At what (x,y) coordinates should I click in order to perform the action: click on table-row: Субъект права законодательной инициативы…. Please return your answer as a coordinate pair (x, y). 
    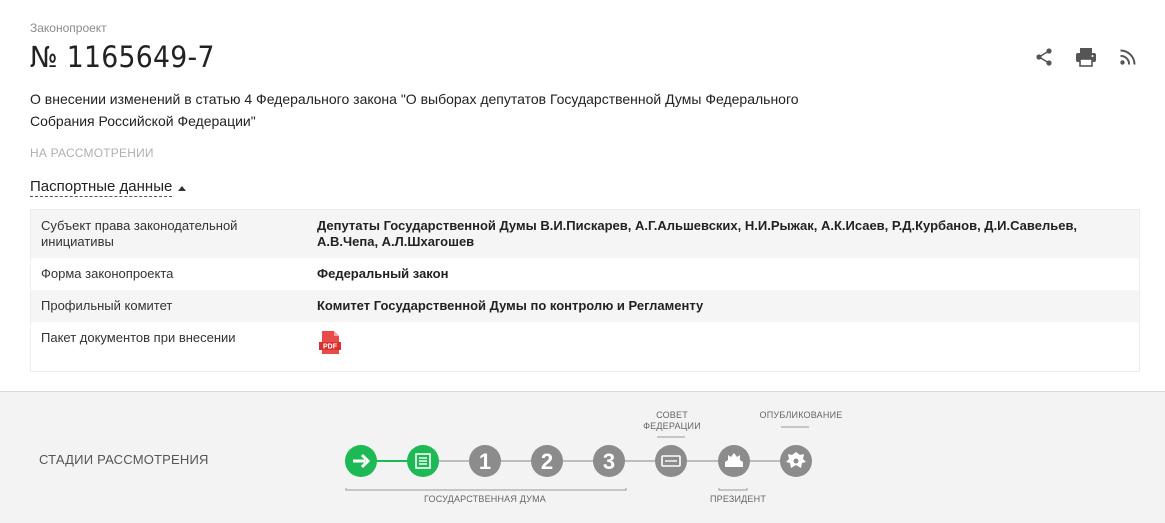
    Looking at the image, I should click on (585, 234).